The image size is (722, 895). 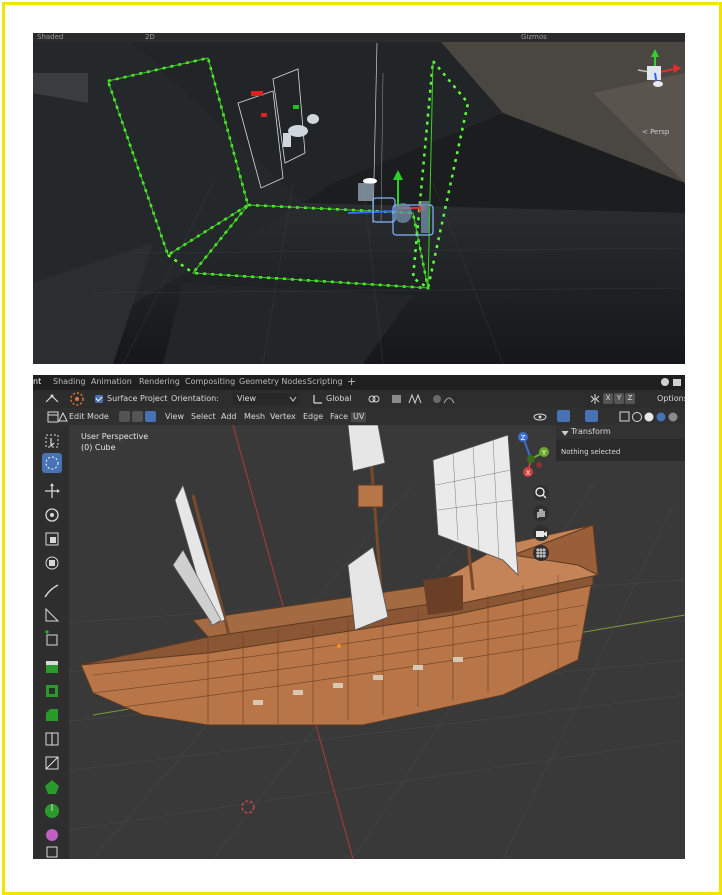 What do you see at coordinates (397, 399) in the screenshot?
I see `snap-icon` at bounding box center [397, 399].